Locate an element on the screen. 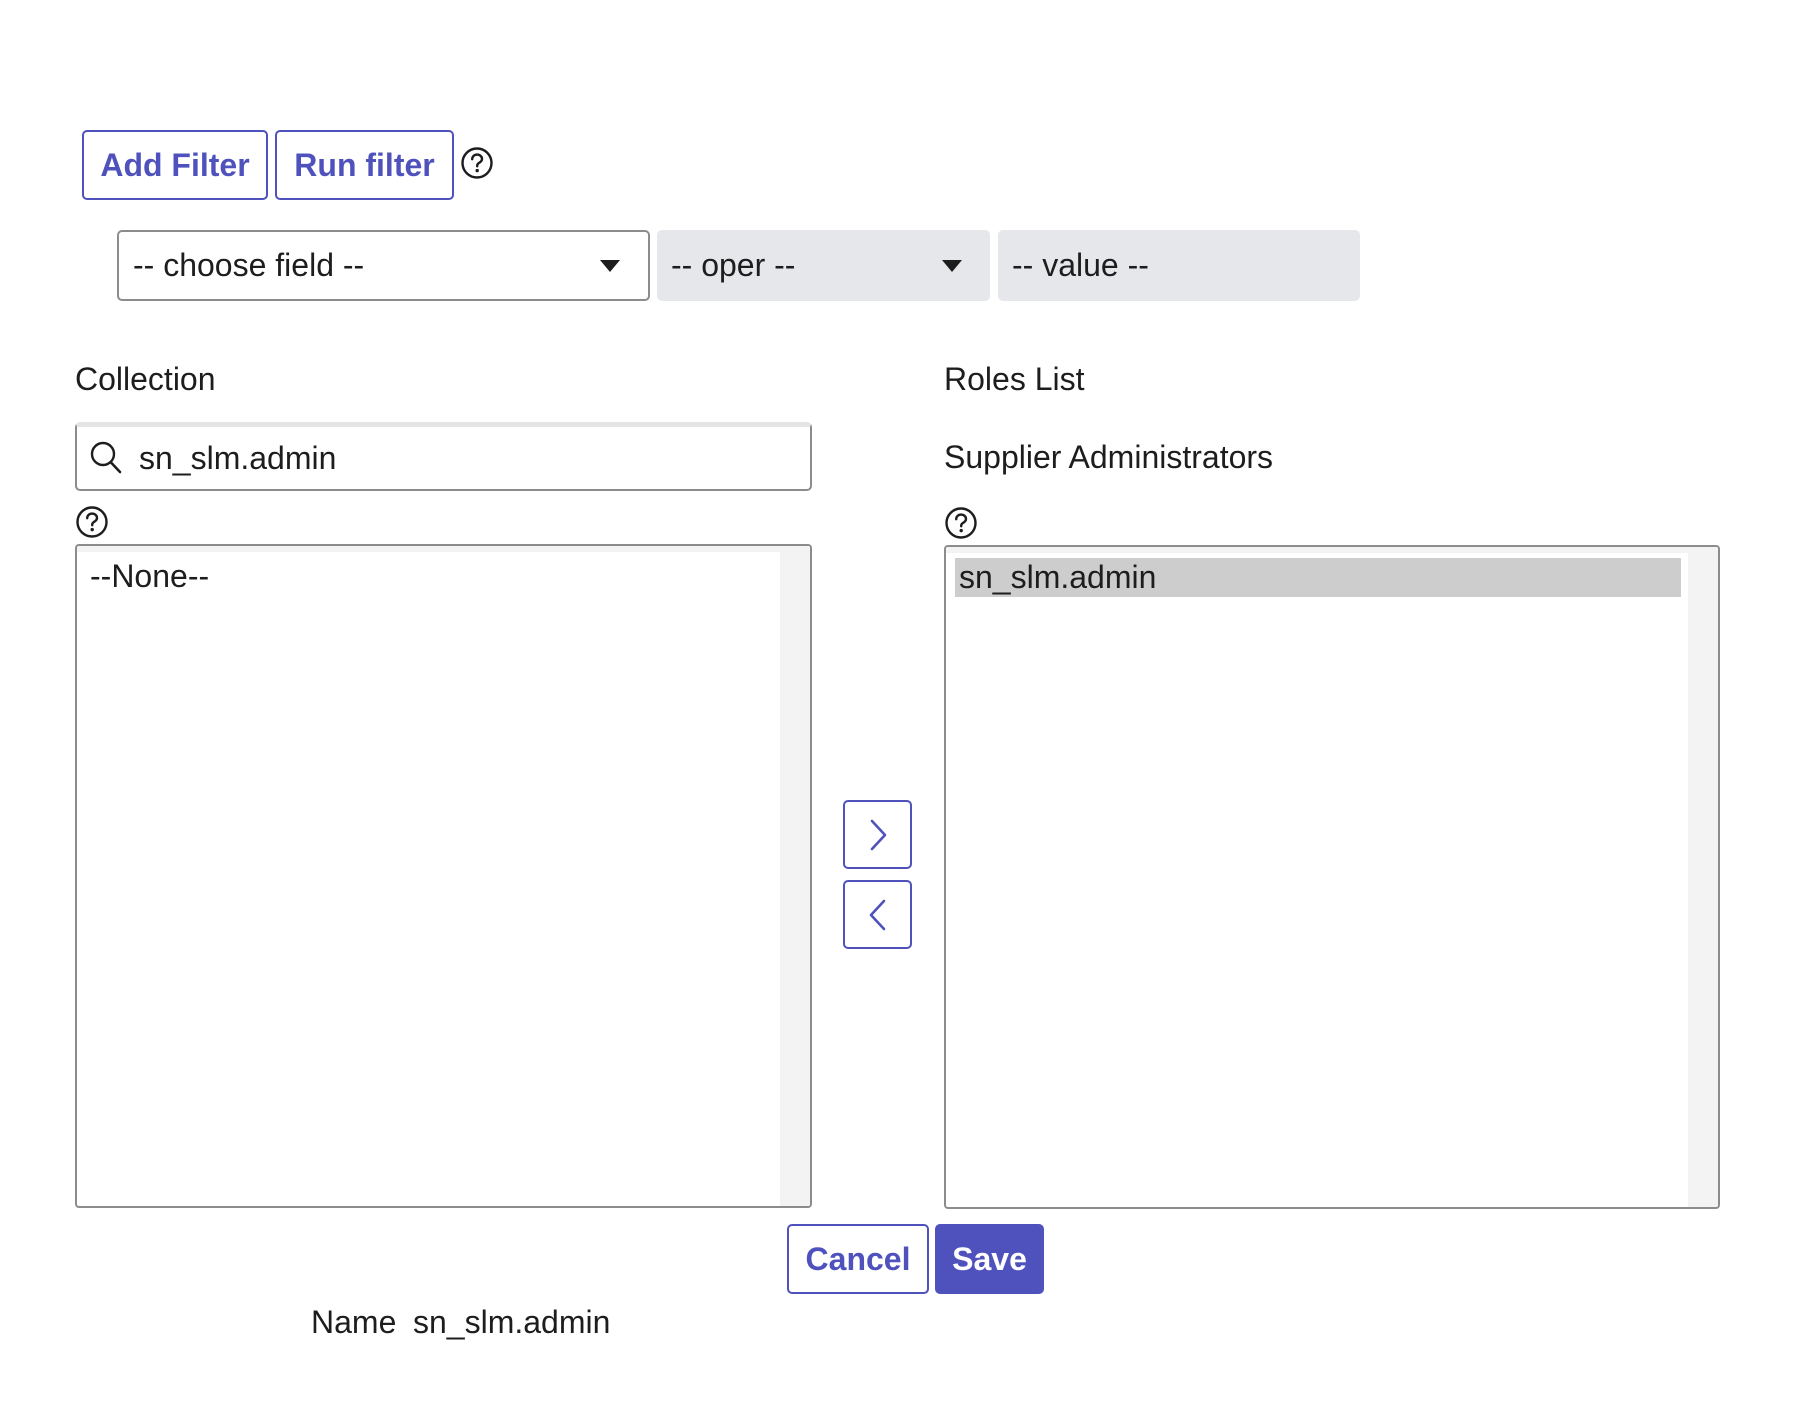 Image resolution: width=1818 pixels, height=1406 pixels. add-filter-button: Add Filter is located at coordinates (175, 165).